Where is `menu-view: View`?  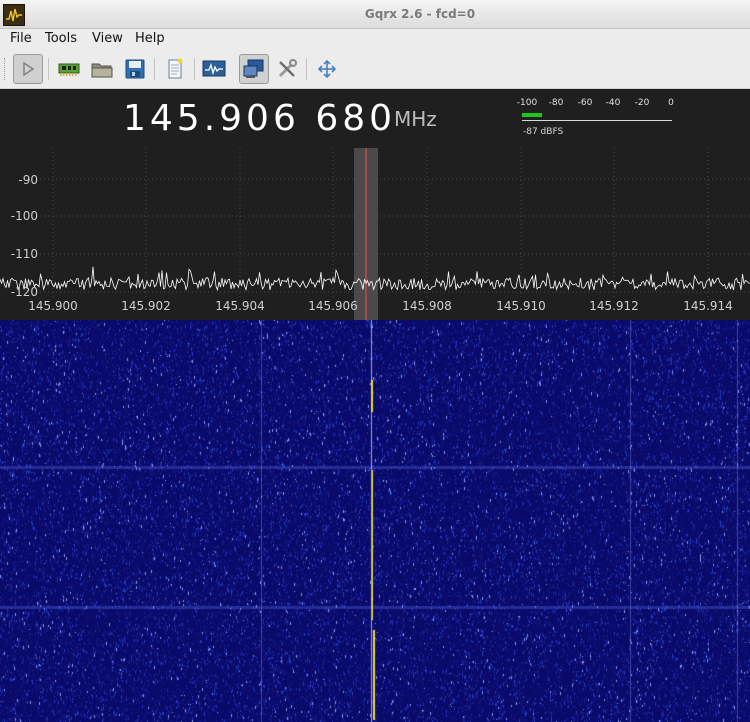
menu-view: View is located at coordinates (107, 38).